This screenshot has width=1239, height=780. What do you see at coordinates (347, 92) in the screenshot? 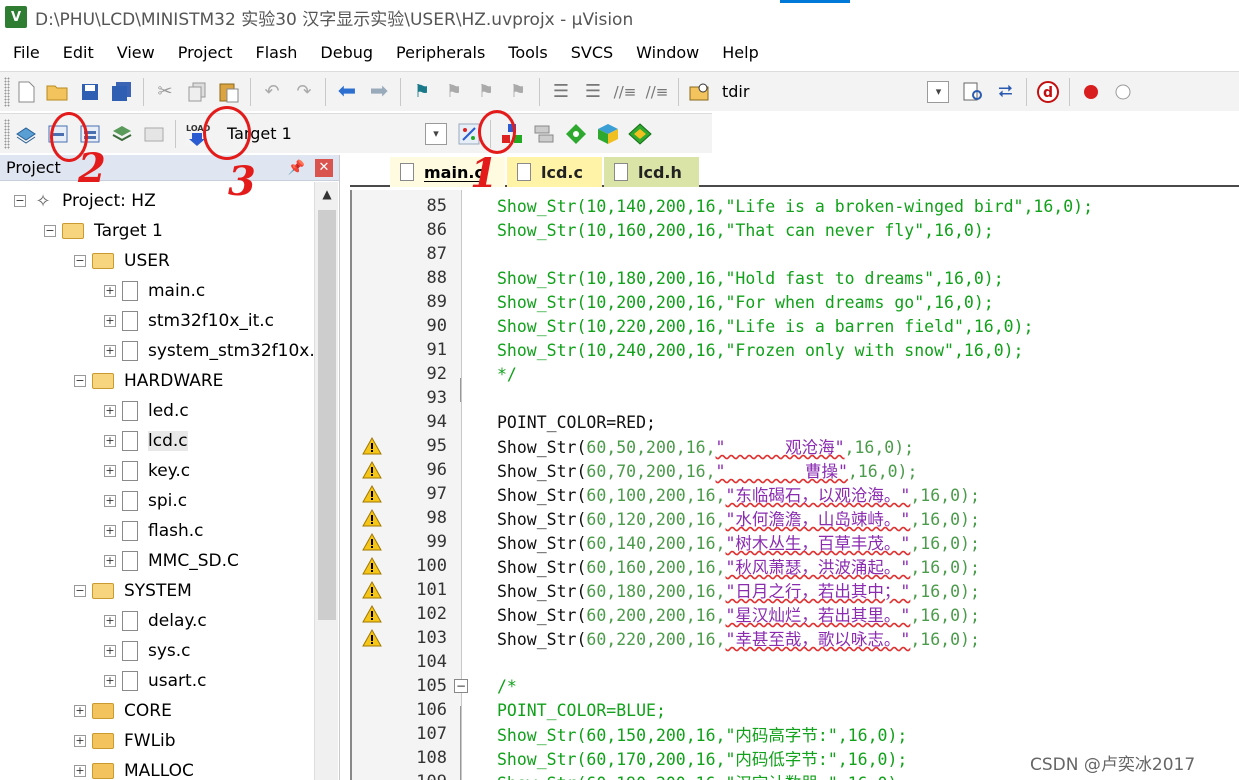
I see `navigate-back-icon: ⬅` at bounding box center [347, 92].